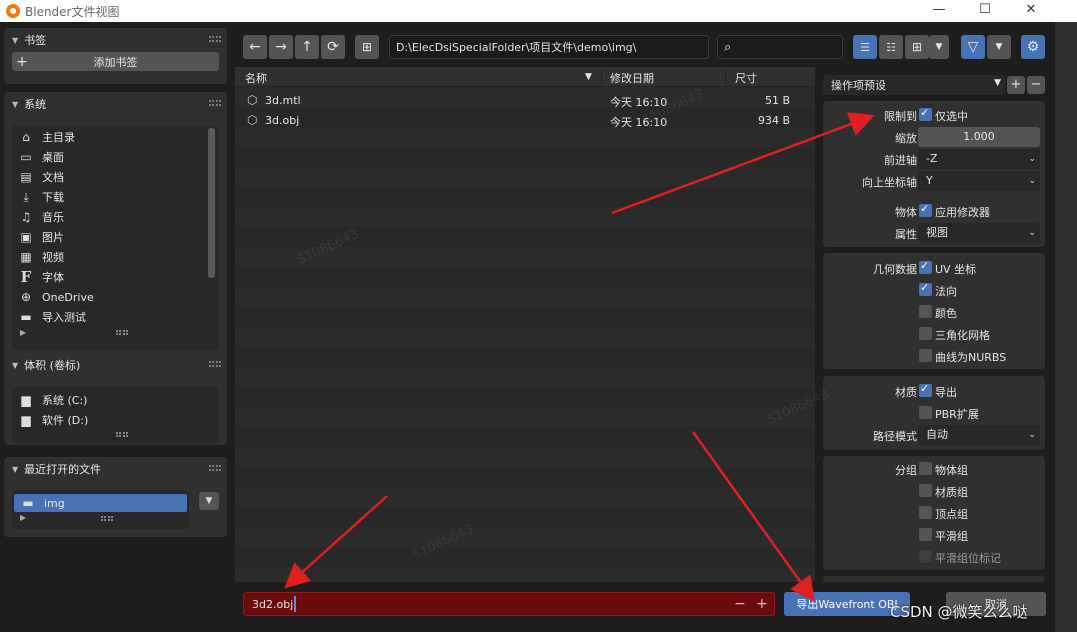  Describe the element at coordinates (115, 277) in the screenshot. I see `sidebar-item-fonts: F 字体` at that location.